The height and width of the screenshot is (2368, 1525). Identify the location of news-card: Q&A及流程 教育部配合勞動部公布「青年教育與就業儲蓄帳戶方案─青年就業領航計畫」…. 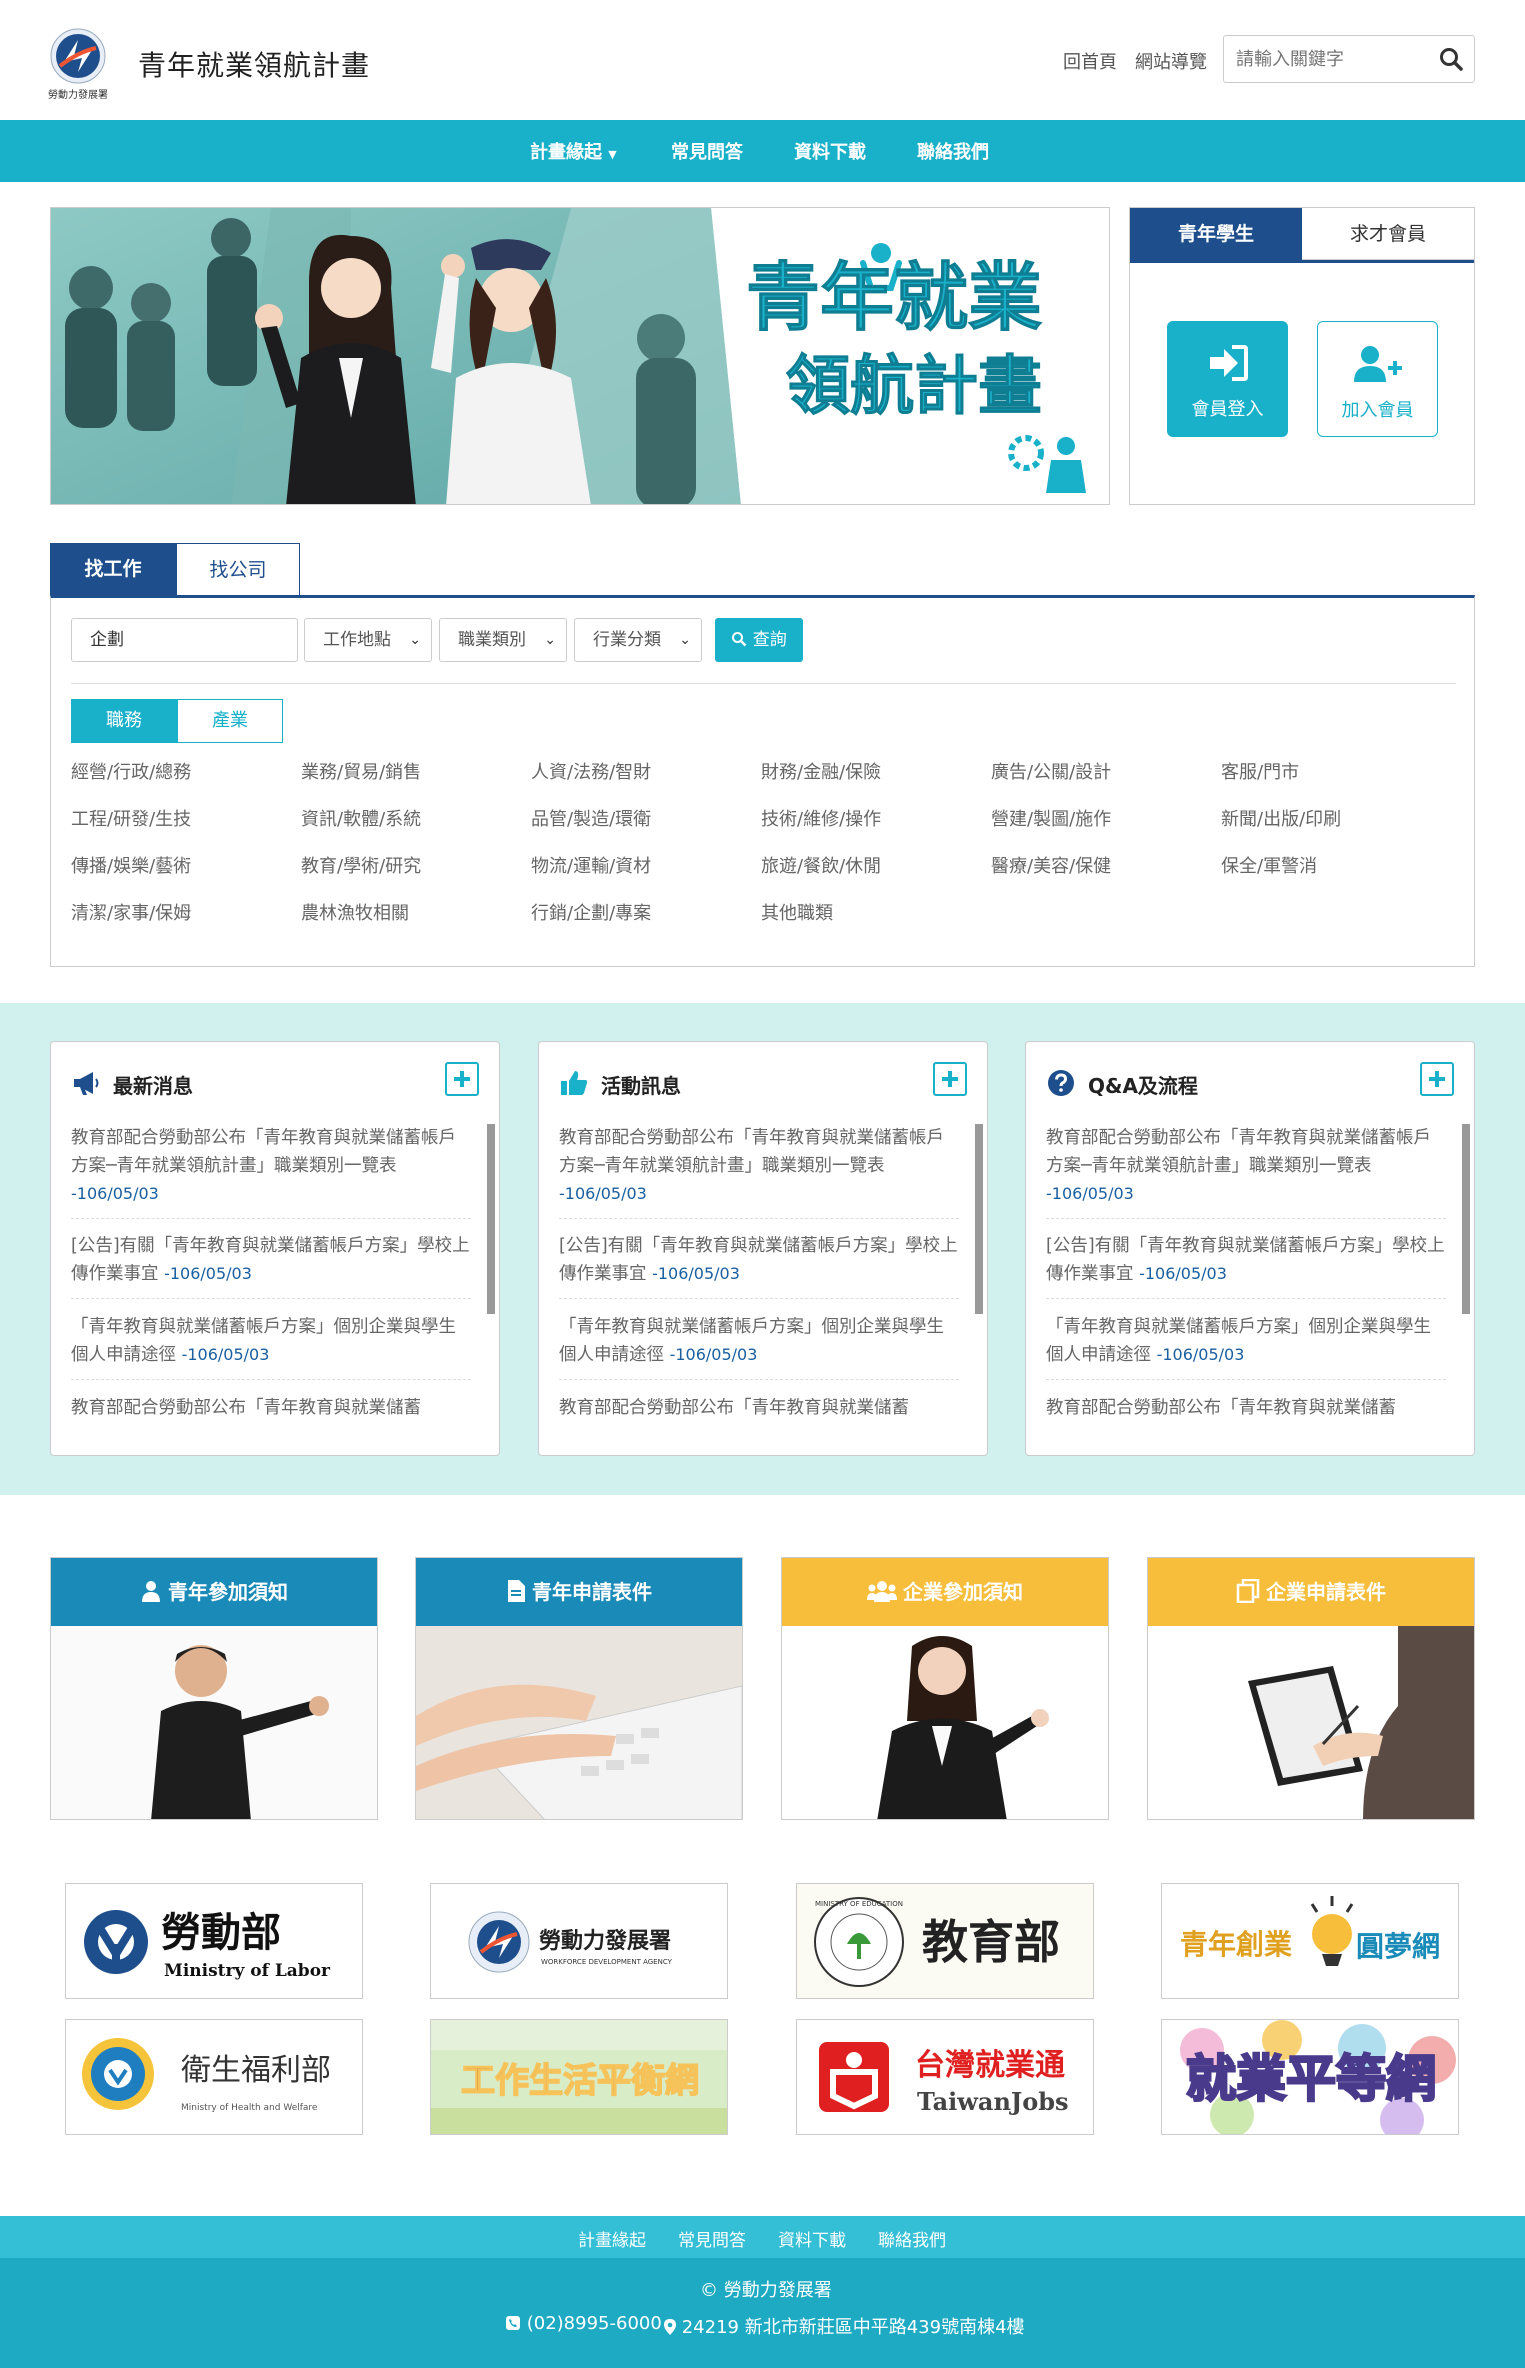
(1250, 1248).